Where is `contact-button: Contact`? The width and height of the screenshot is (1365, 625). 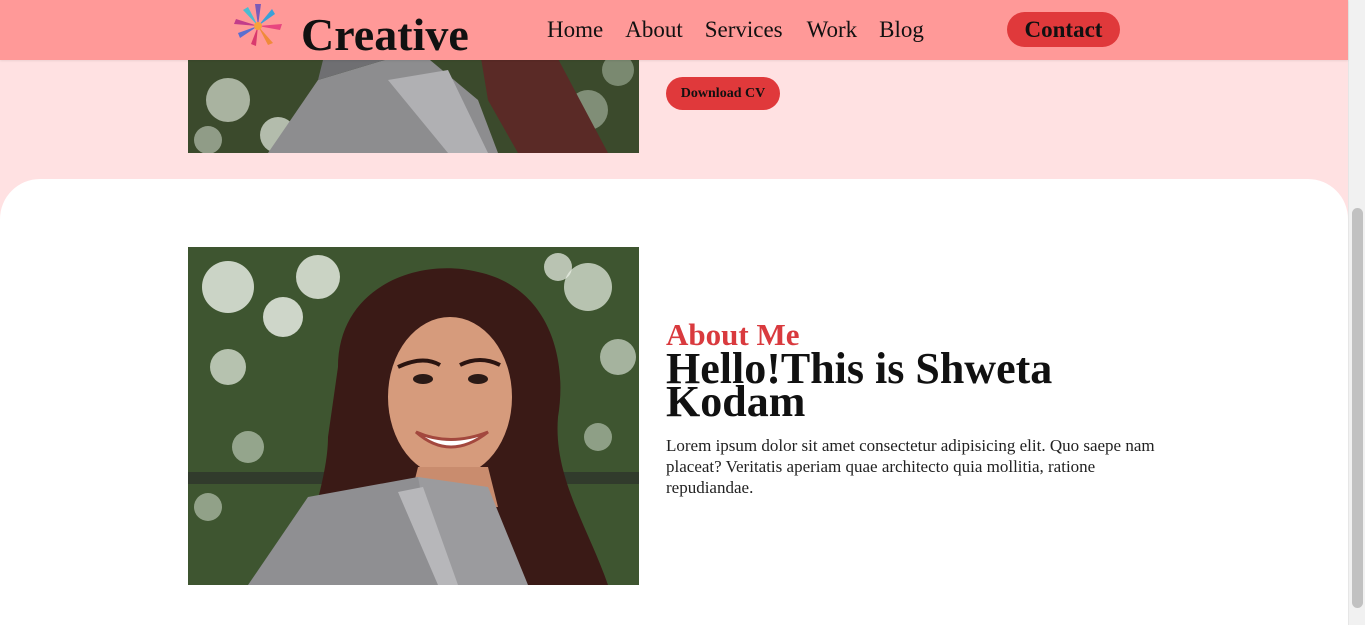 contact-button: Contact is located at coordinates (1063, 29).